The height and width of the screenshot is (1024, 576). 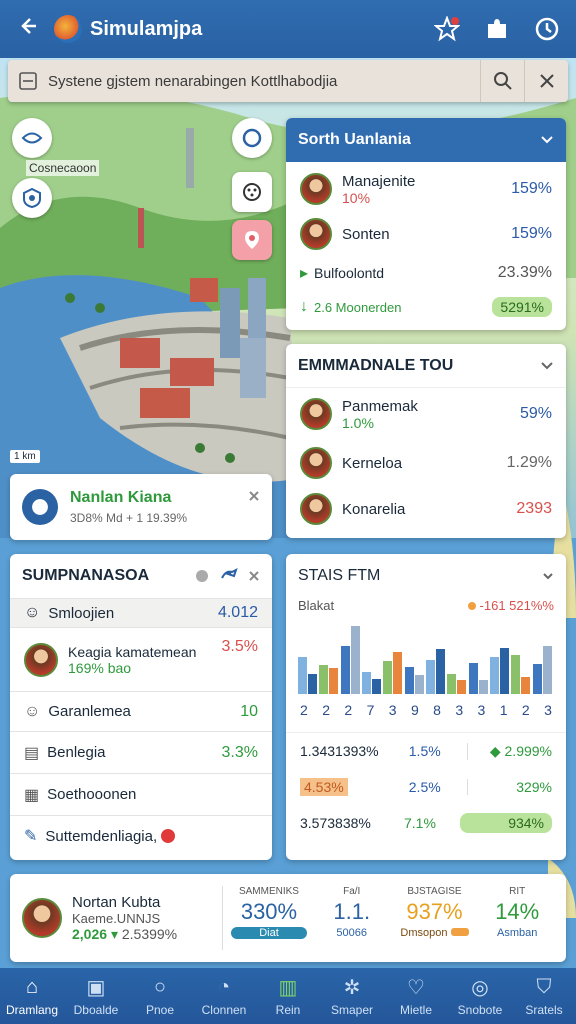 I want to click on nav-item-rein: ▥ Rein, so click(x=288, y=996).